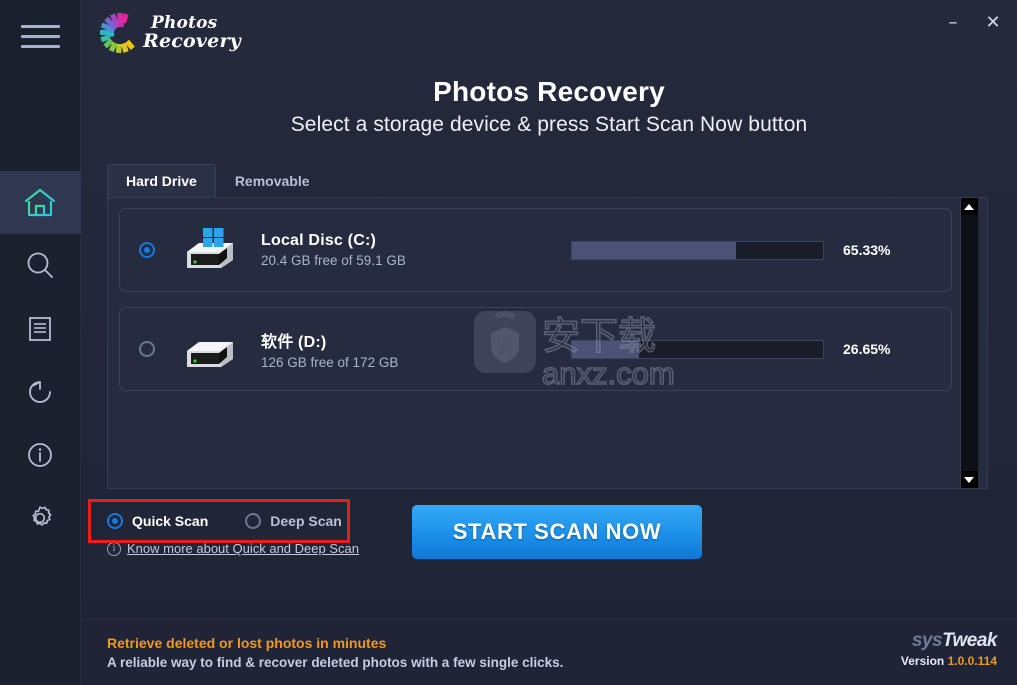 Image resolution: width=1017 pixels, height=685 pixels. I want to click on know-more-link: i Know more about Quick and Deep Scan, so click(237, 548).